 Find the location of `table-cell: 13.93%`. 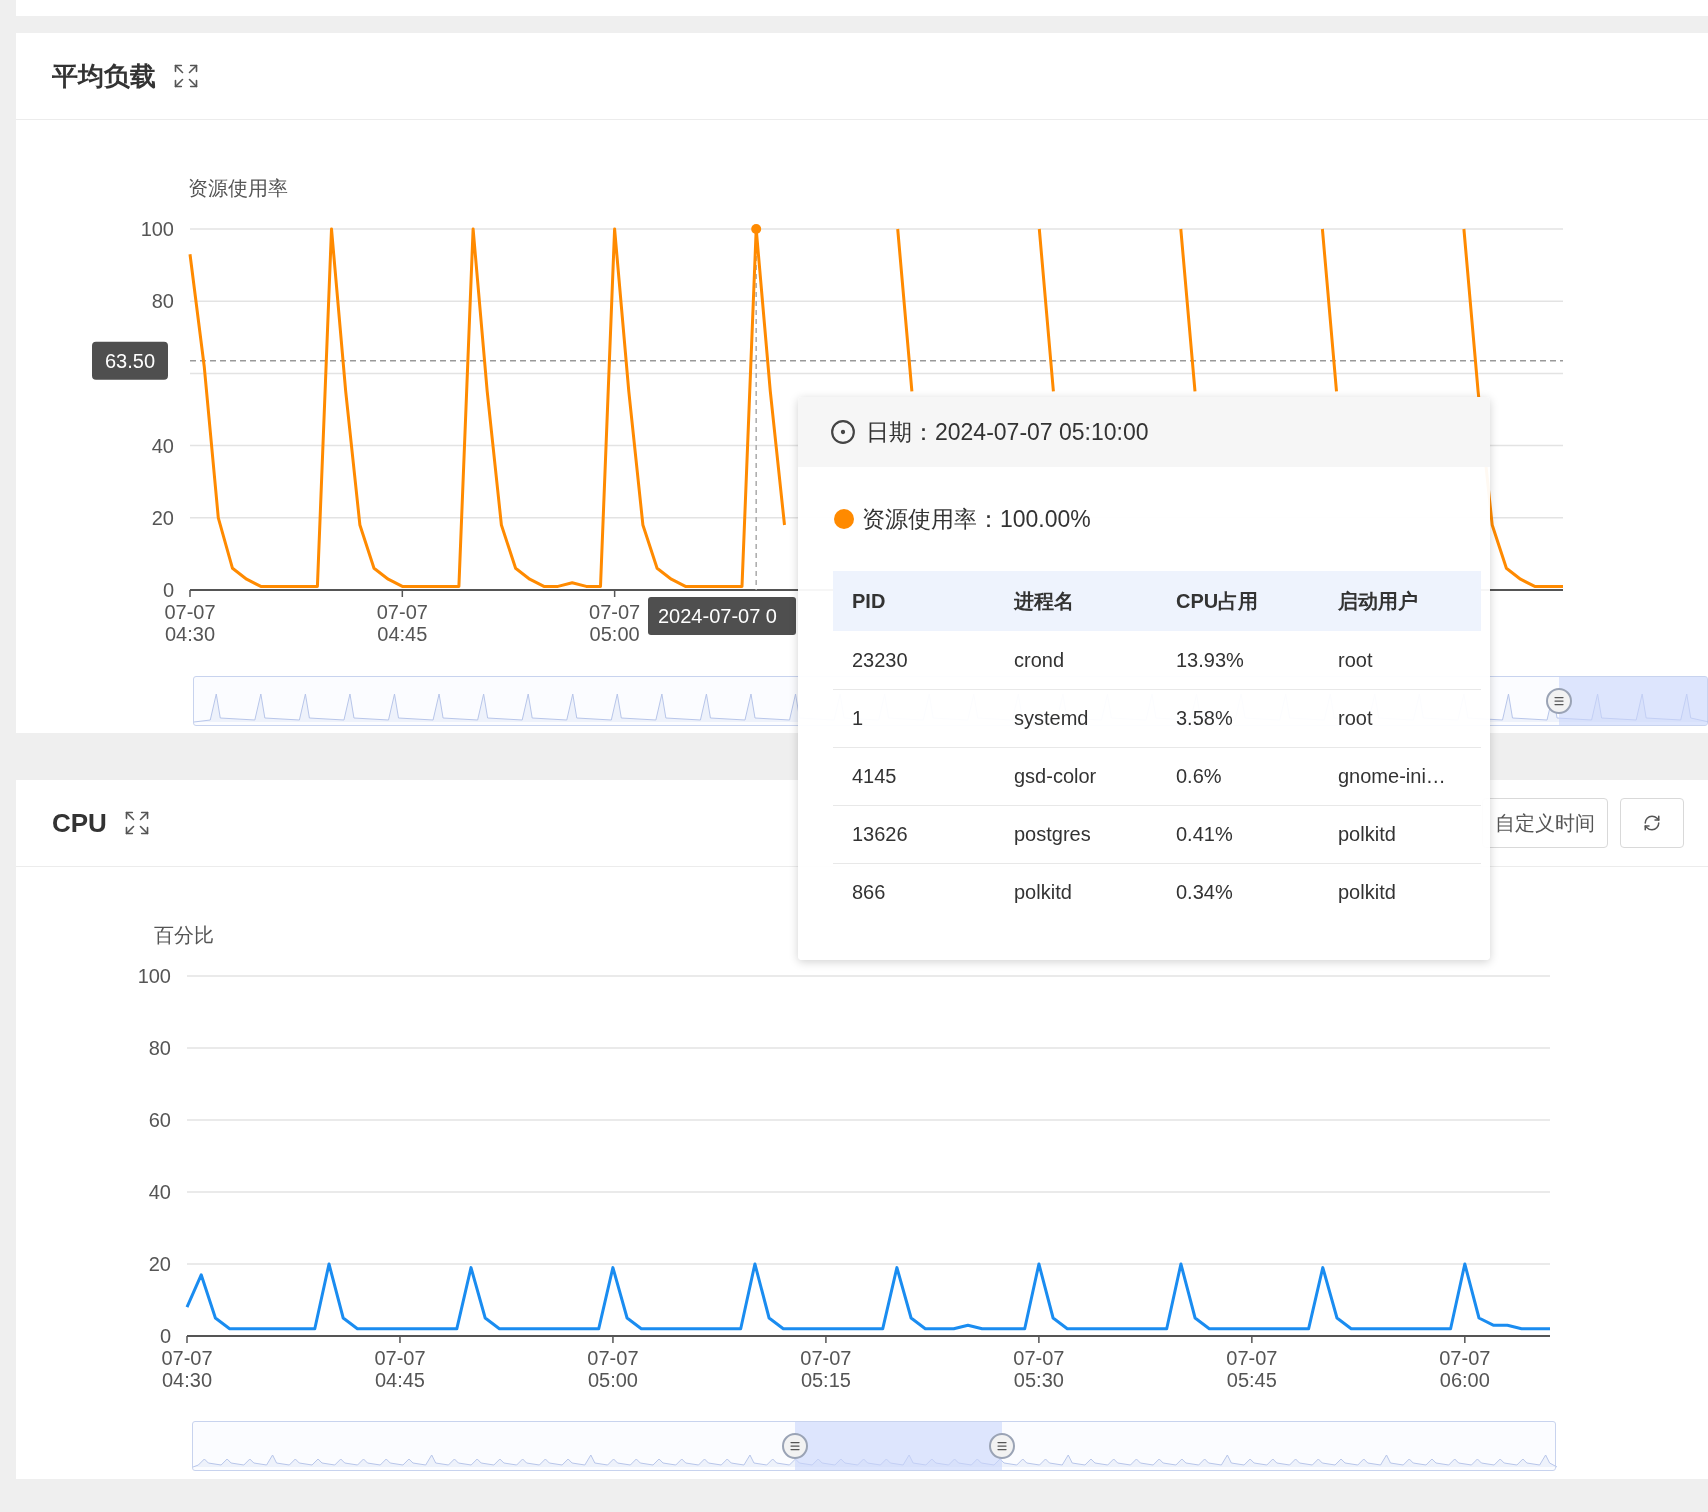

table-cell: 13.93% is located at coordinates (1238, 660).